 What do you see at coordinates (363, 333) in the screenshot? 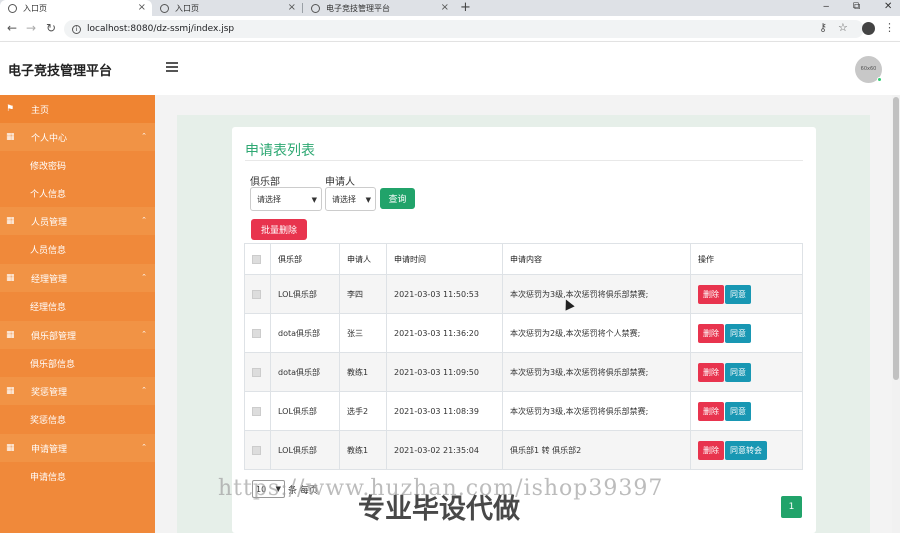
I see `cell-applicant: 张三` at bounding box center [363, 333].